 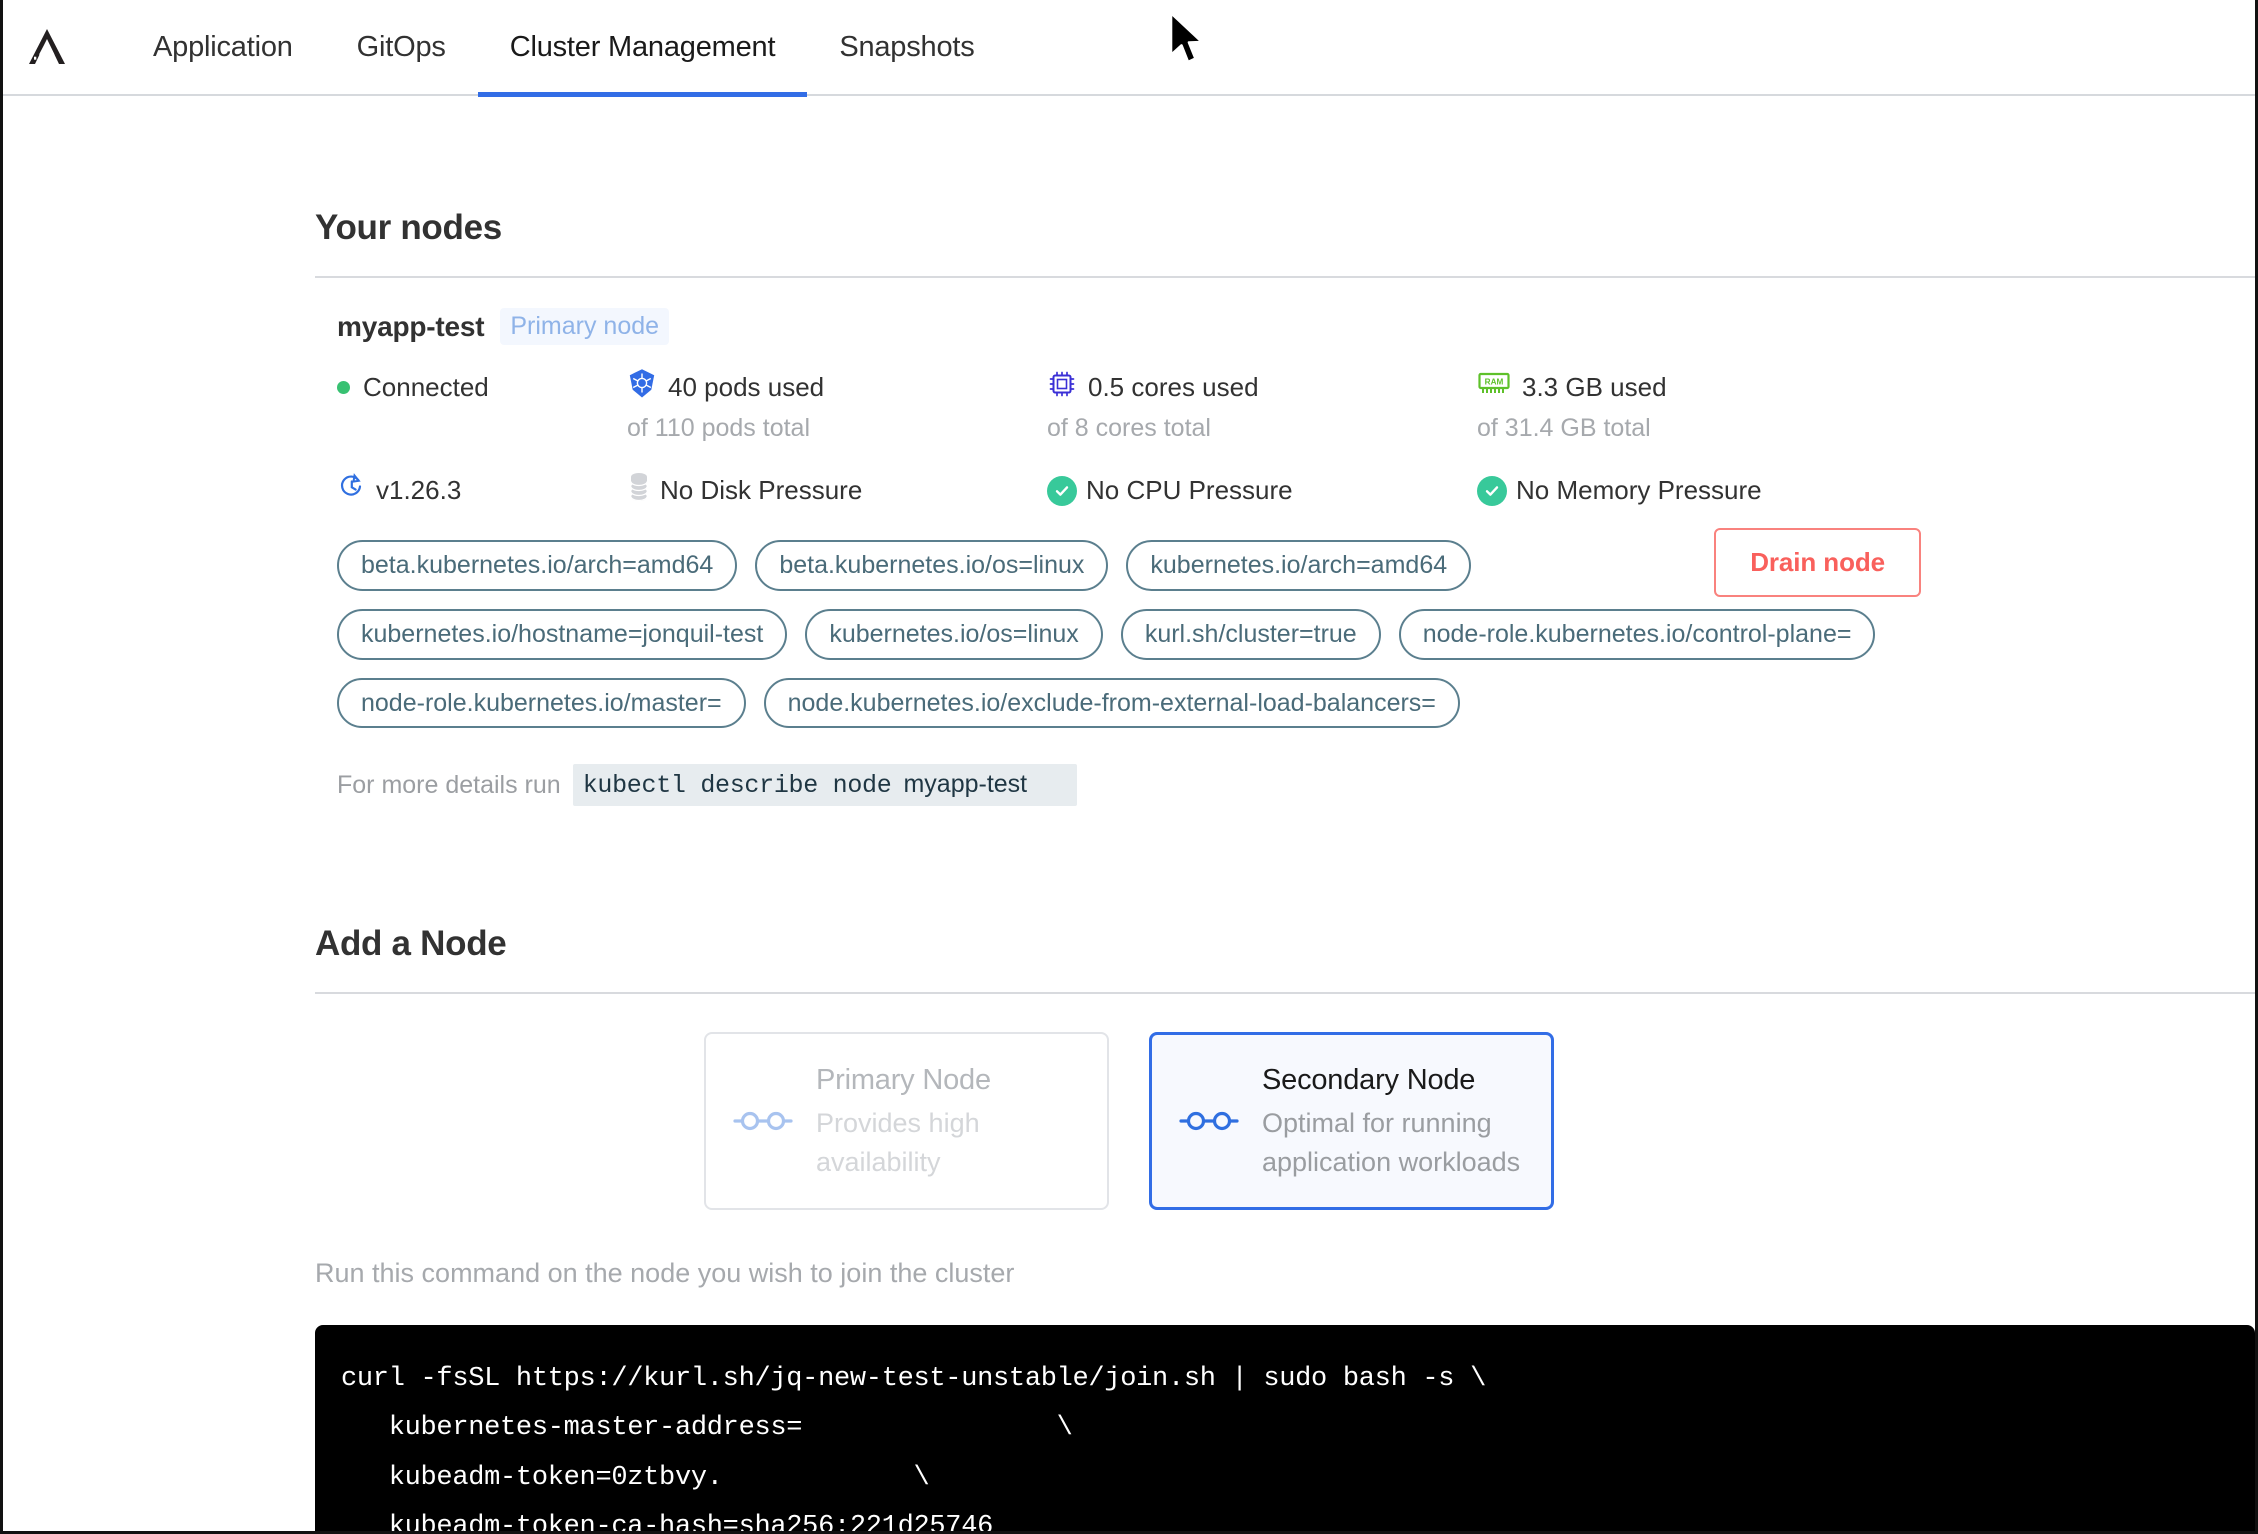 I want to click on details-command-snippet: kubectl describe node myapp-test, so click(x=825, y=785).